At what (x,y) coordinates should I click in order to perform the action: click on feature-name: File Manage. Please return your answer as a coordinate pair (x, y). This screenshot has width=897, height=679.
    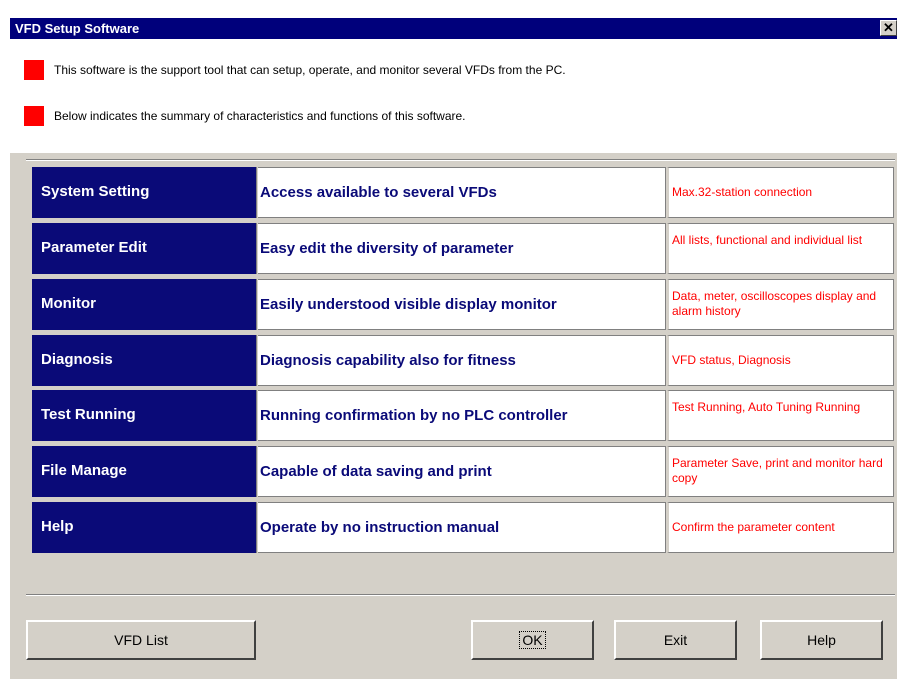
    Looking at the image, I should click on (144, 471).